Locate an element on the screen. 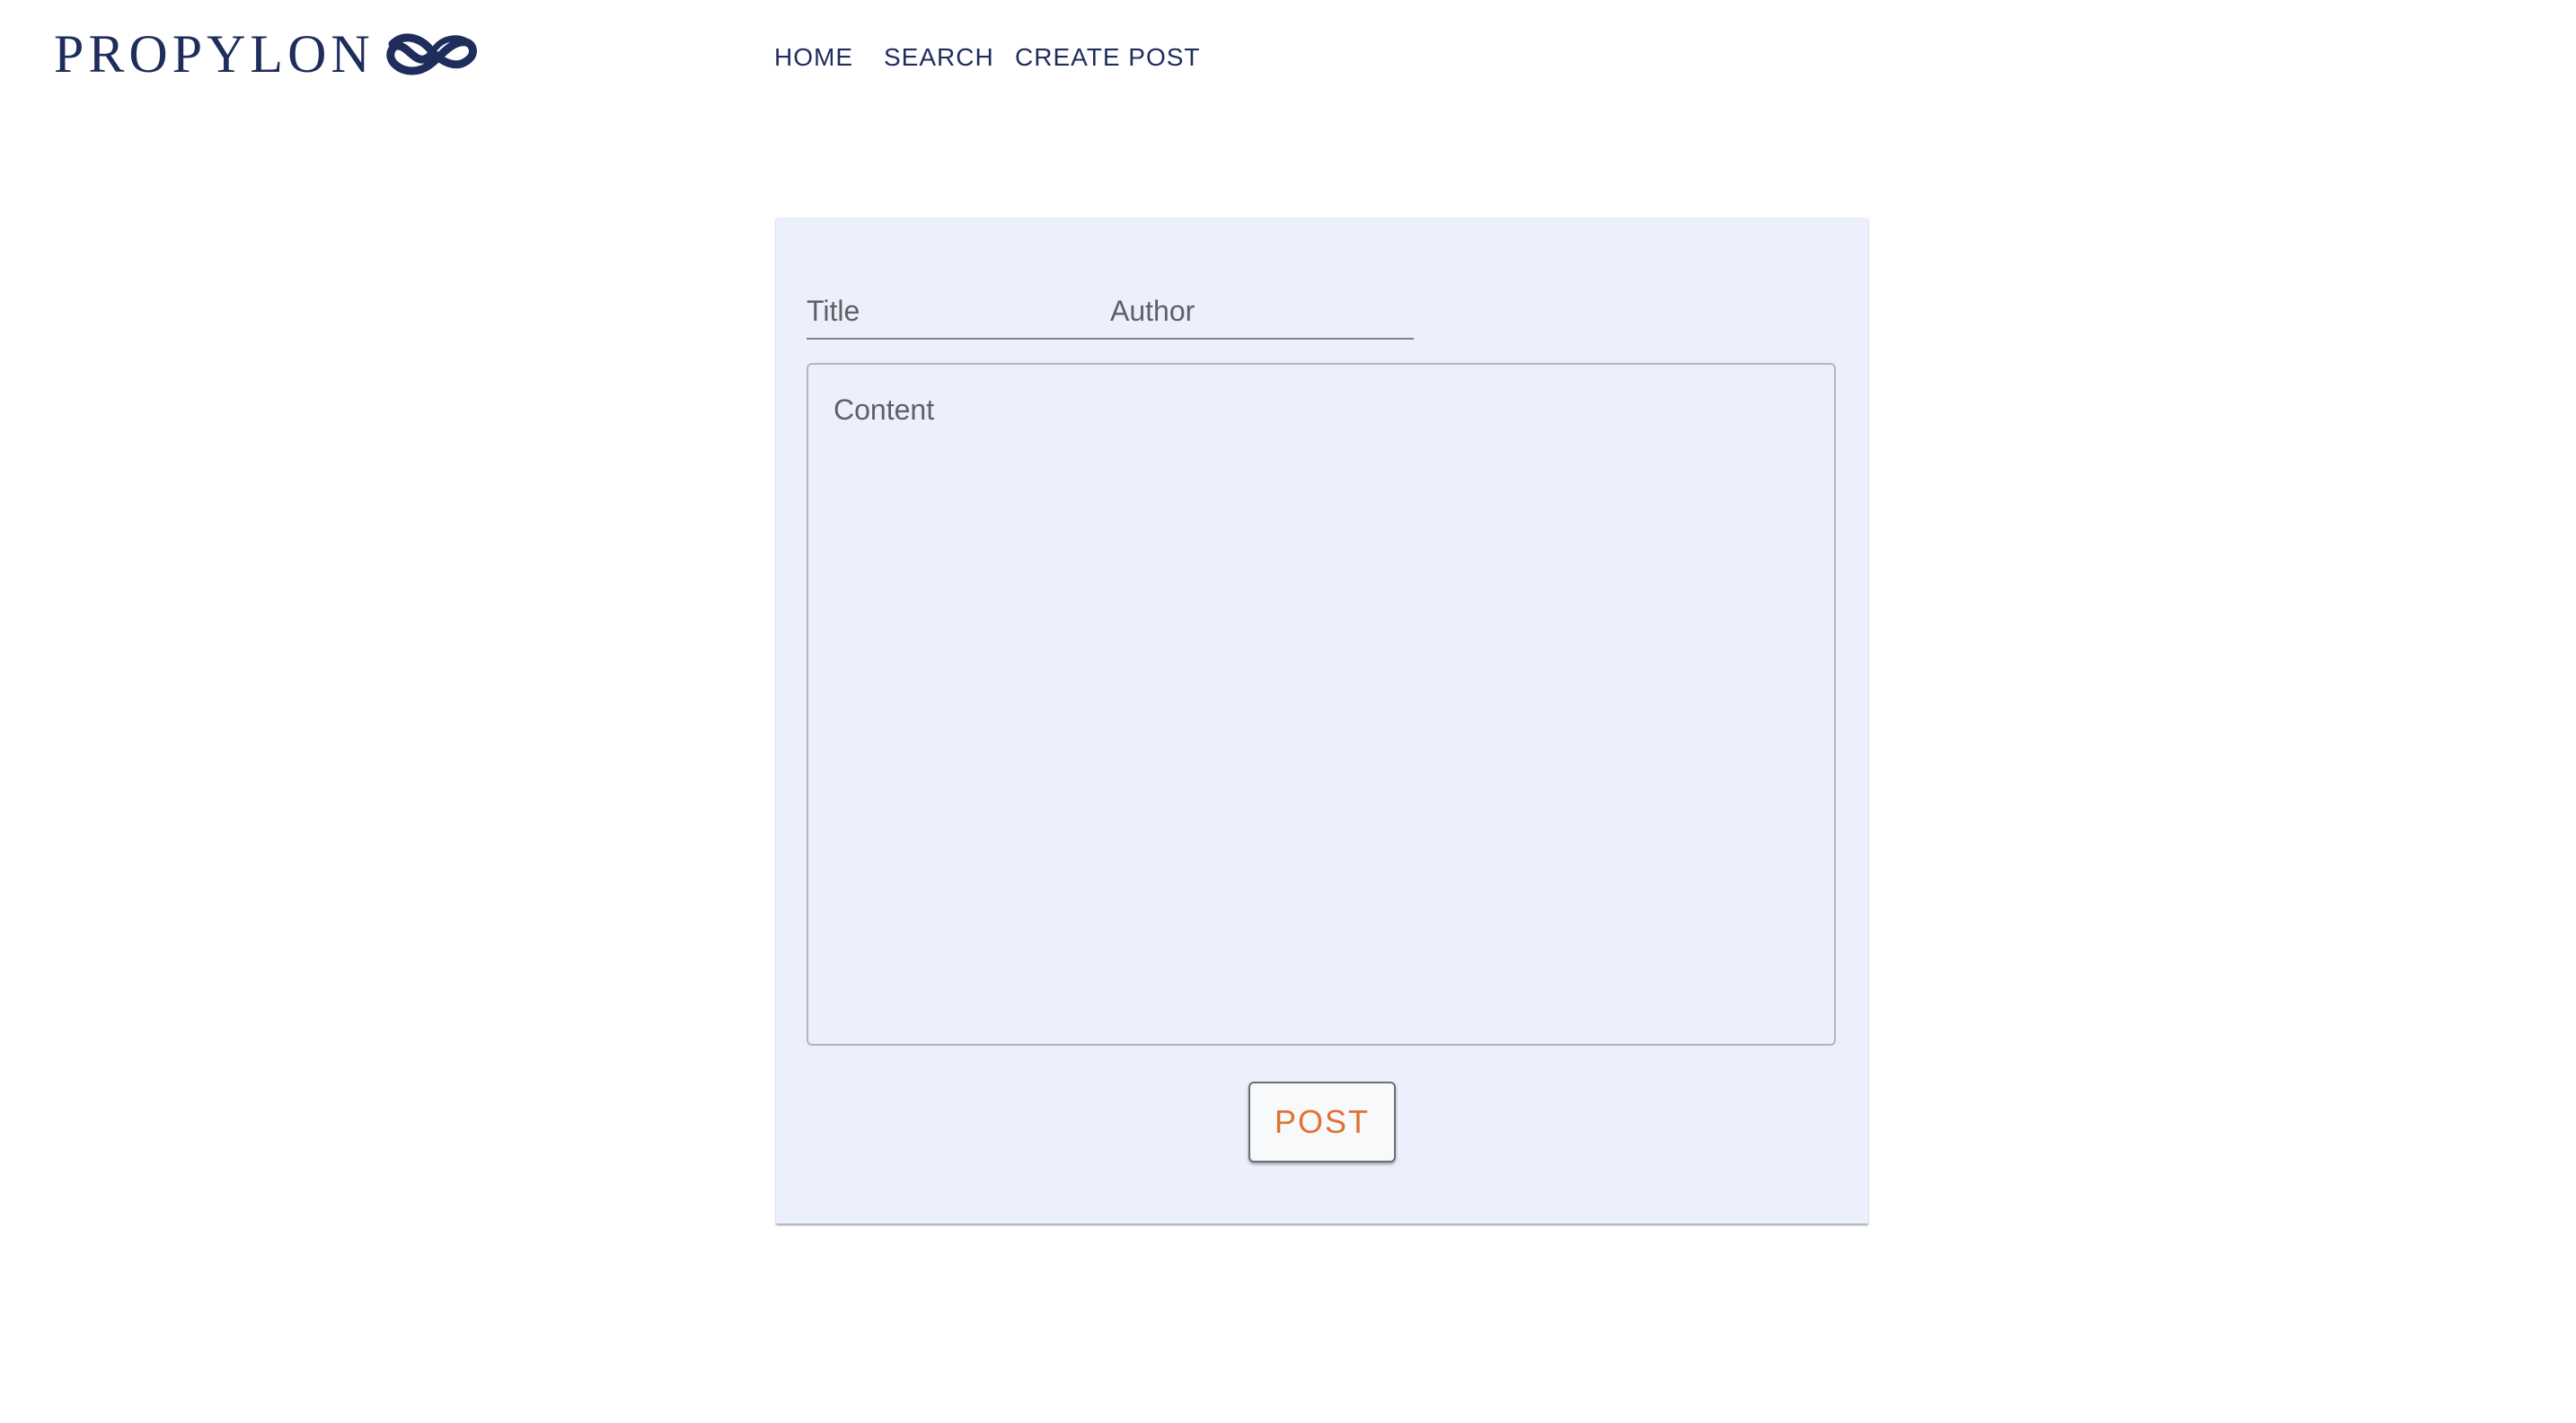  nav-home-link: HOME is located at coordinates (813, 57).